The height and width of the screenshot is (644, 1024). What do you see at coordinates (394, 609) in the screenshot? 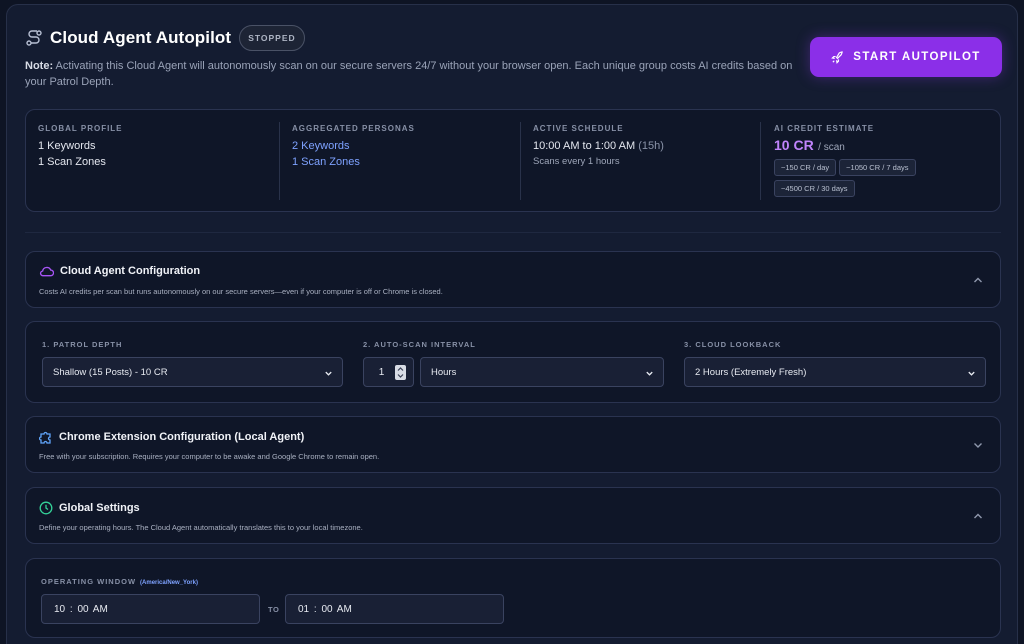
I see `end-time-input: 01 : 00 AM` at bounding box center [394, 609].